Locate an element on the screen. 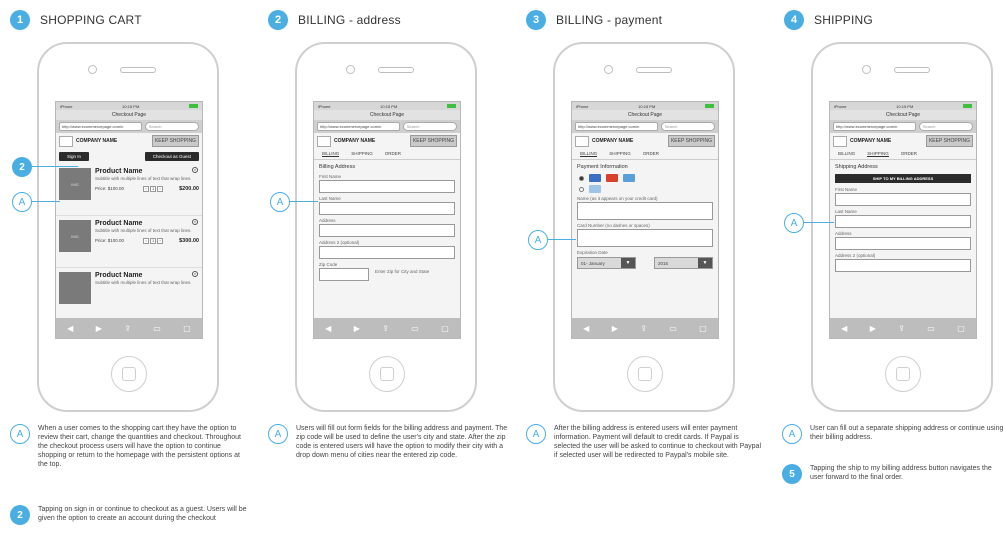  step-number-badge: 1 is located at coordinates (20, 20).